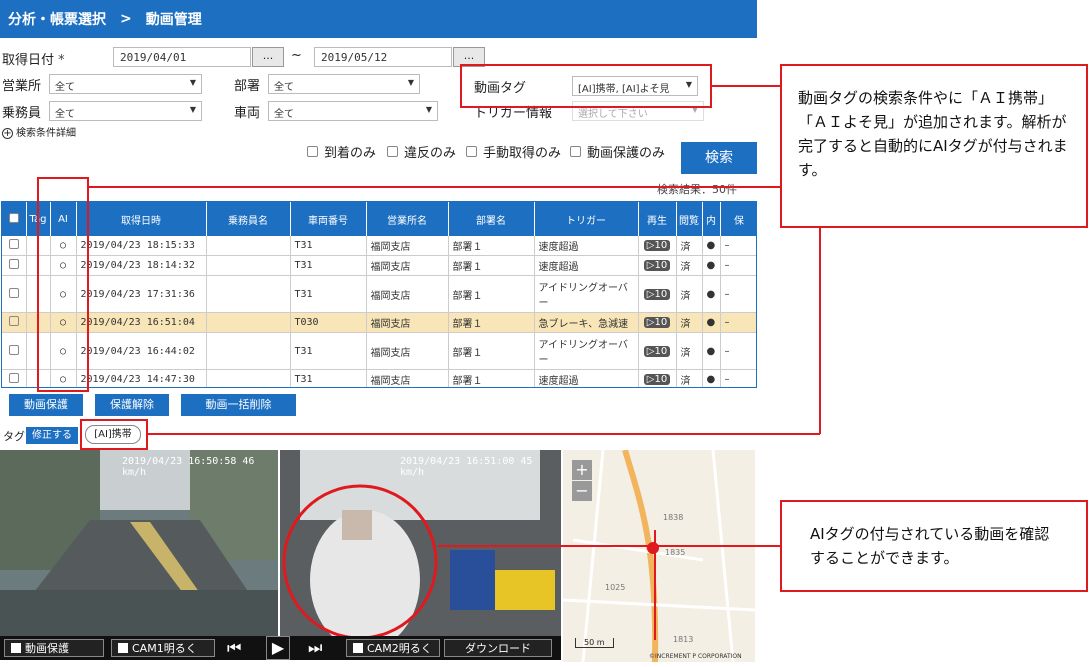  Describe the element at coordinates (697, 189) in the screenshot. I see `result-count: 検索結果：50件` at that location.